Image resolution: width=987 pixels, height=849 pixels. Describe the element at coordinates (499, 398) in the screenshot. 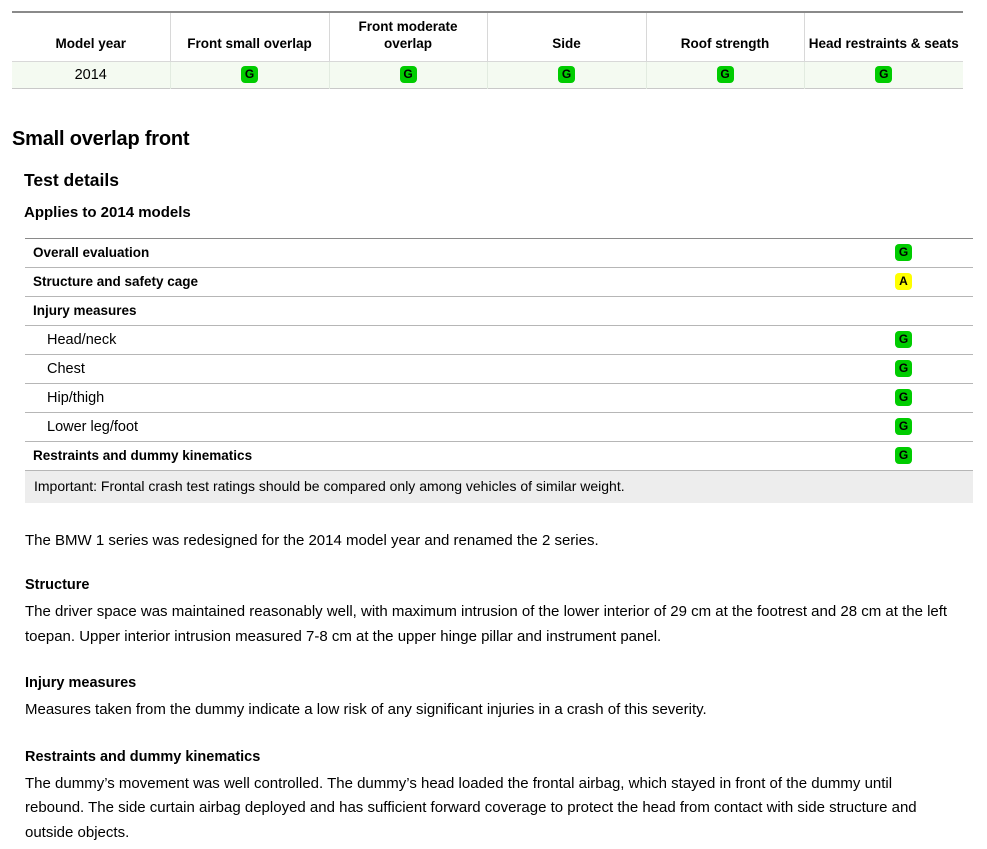

I see `list-item: Hip/thigh G` at that location.